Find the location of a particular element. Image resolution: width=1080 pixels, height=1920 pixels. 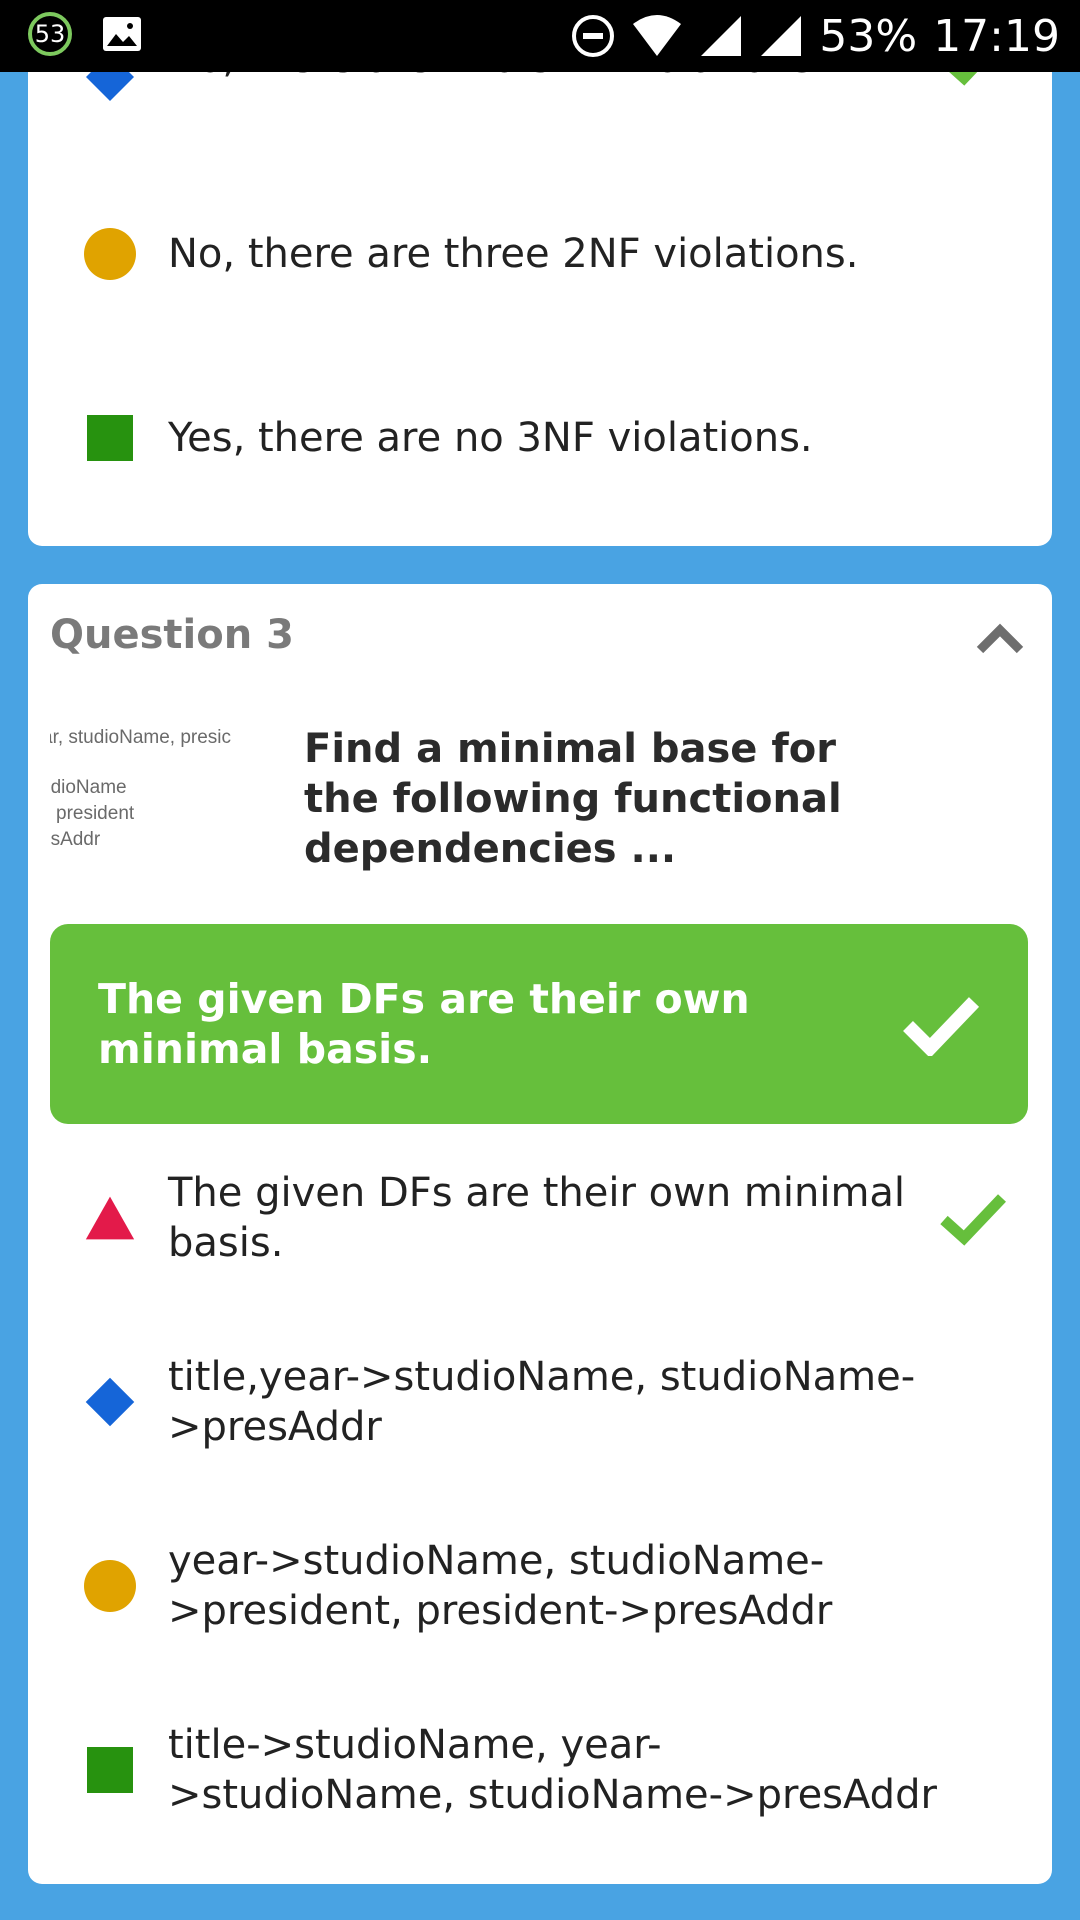

answer-option: No, there are three 2NF violations. is located at coordinates (540, 254).